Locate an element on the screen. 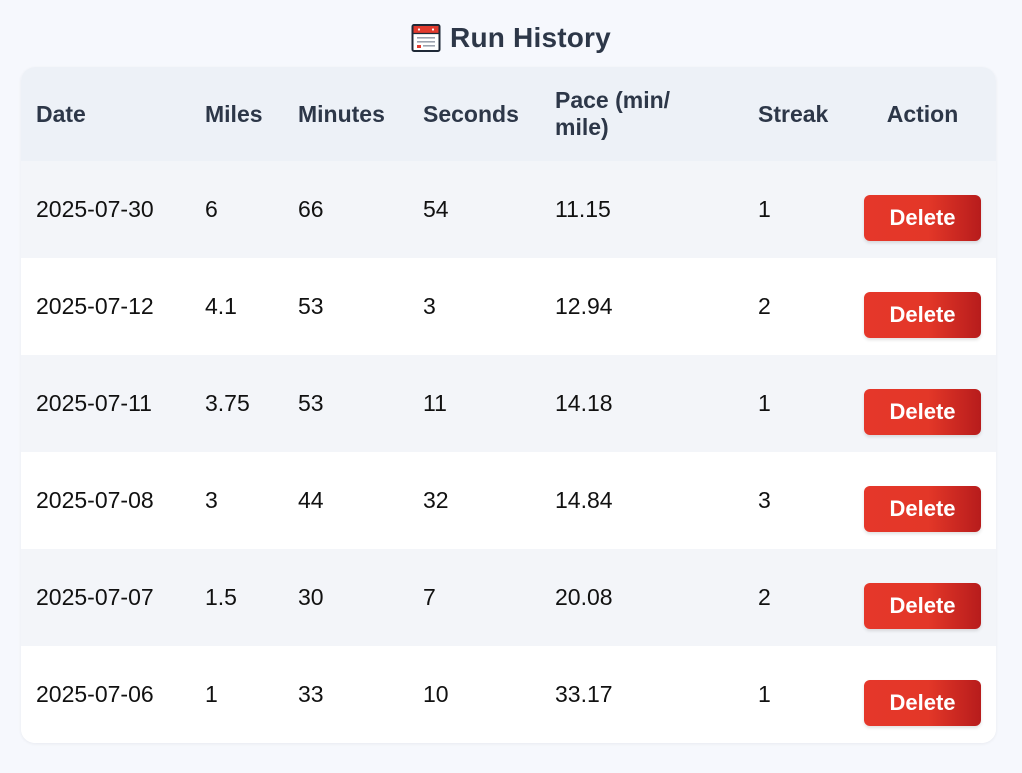 This screenshot has width=1022, height=773. cell-seconds: 11 is located at coordinates (435, 403).